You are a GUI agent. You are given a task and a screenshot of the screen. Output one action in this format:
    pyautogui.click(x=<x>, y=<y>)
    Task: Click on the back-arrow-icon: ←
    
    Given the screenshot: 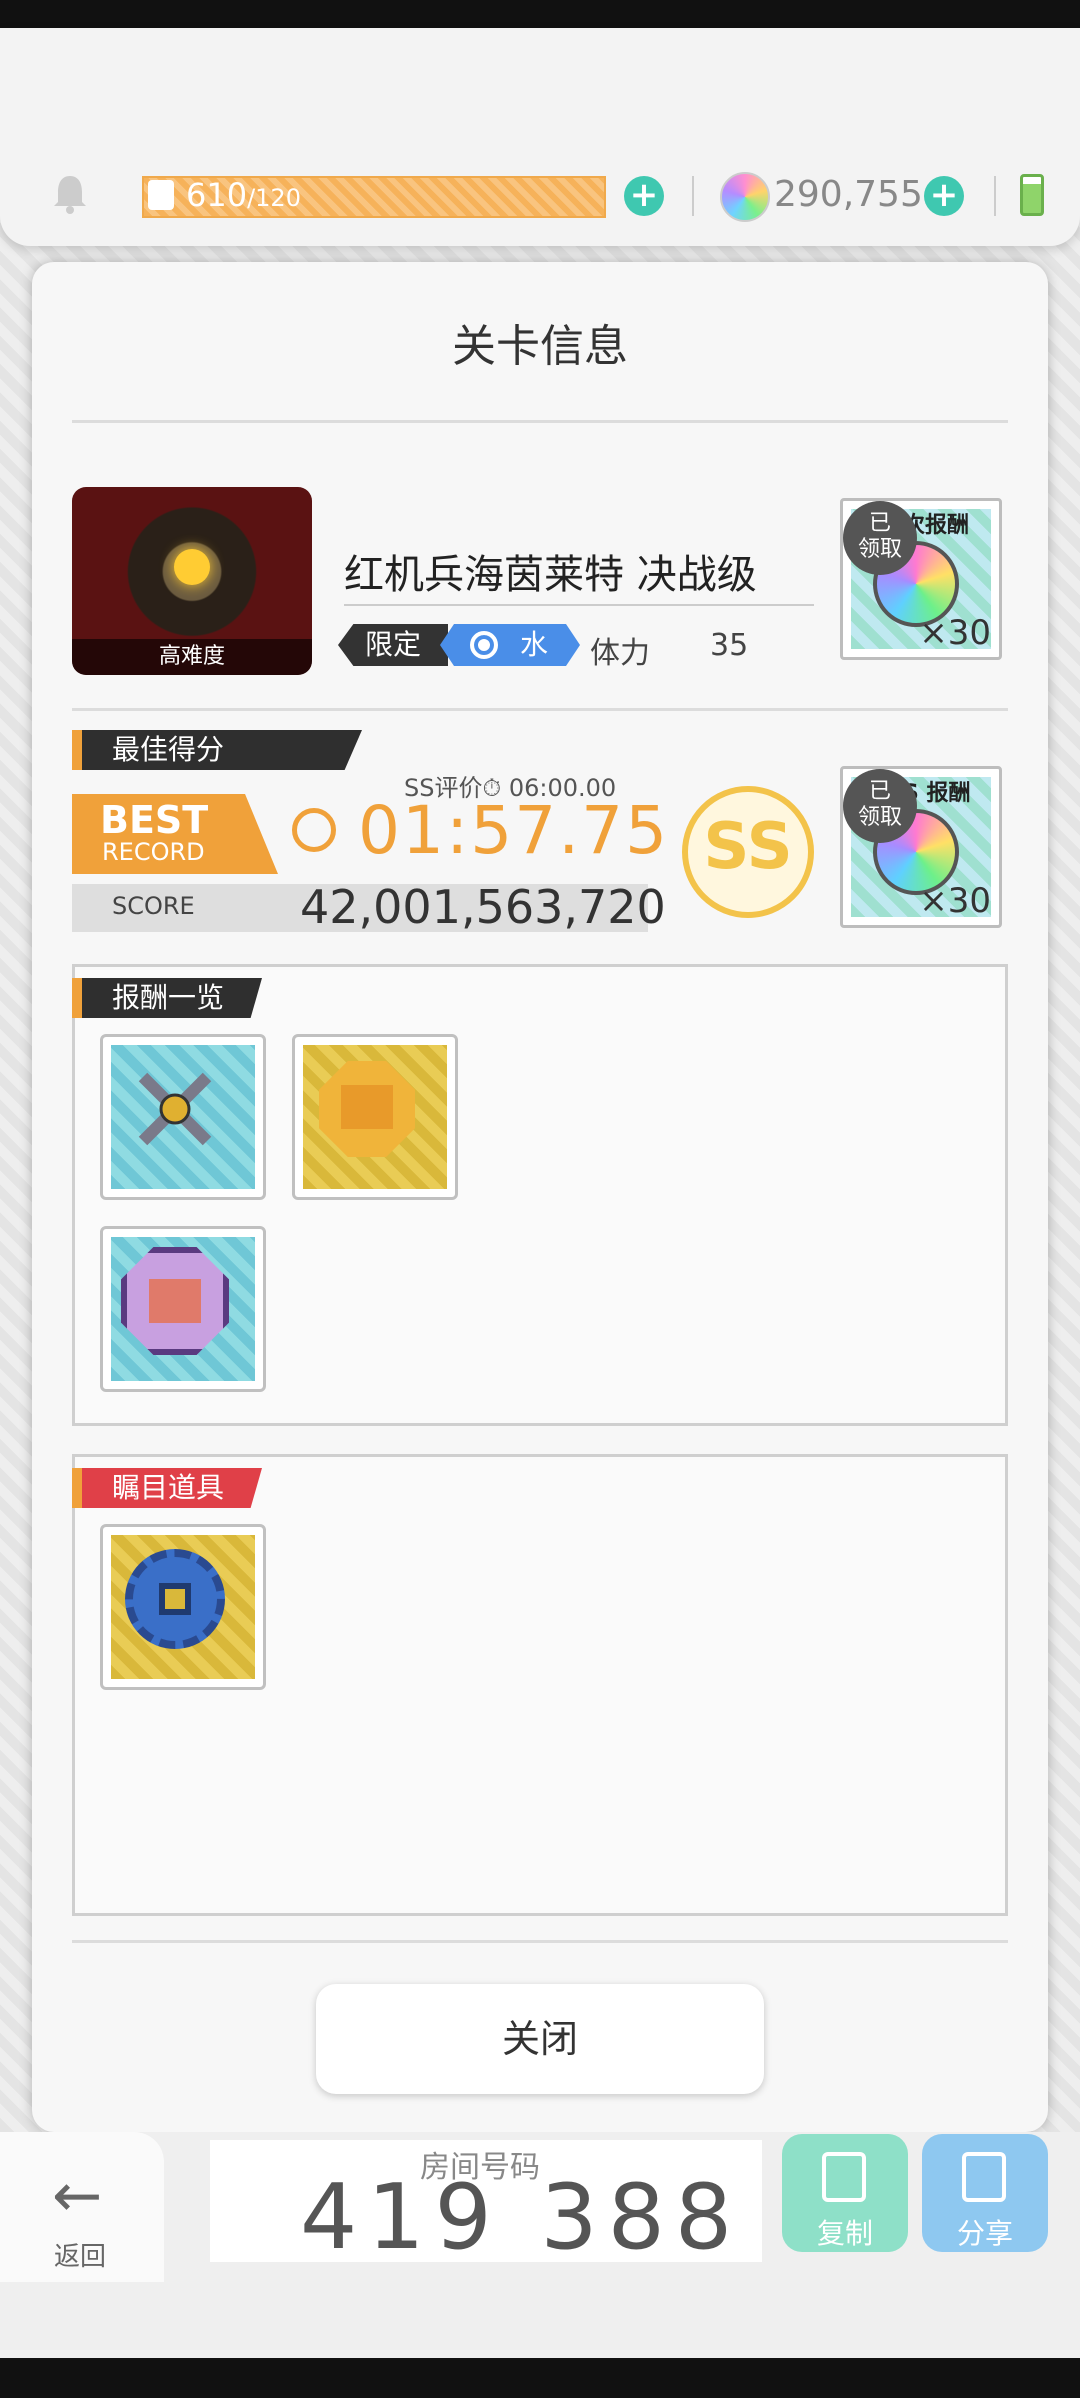 What is the action you would take?
    pyautogui.click(x=77, y=2196)
    